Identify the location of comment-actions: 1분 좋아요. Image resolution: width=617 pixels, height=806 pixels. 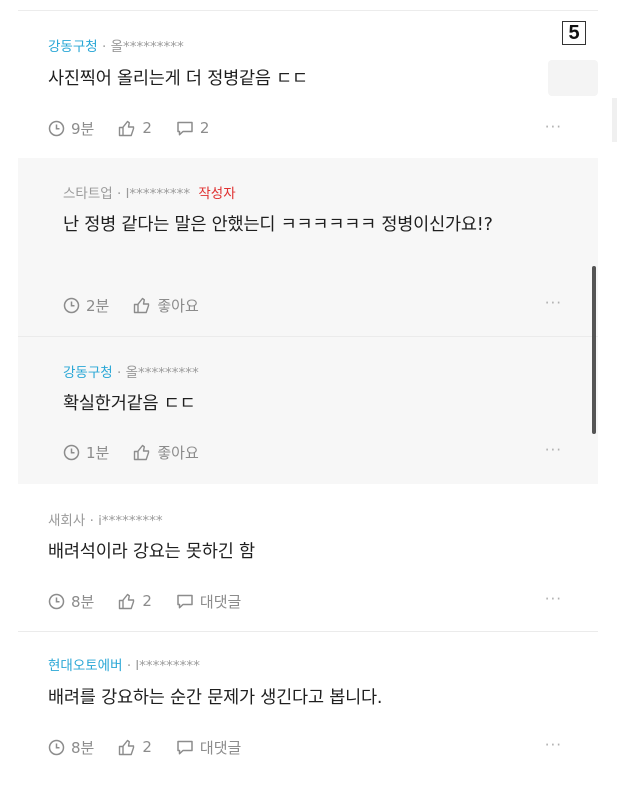
(143, 452).